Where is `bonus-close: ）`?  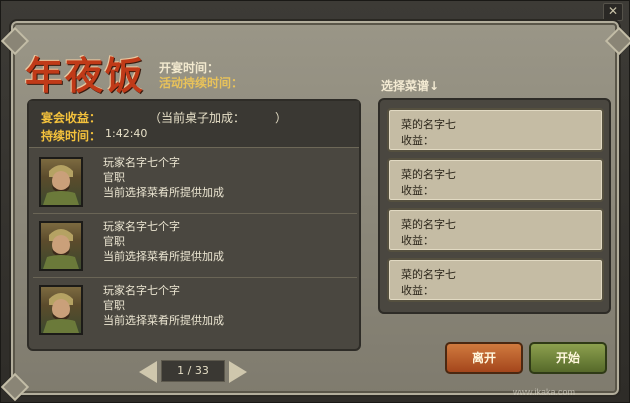 bonus-close: ） is located at coordinates (281, 118).